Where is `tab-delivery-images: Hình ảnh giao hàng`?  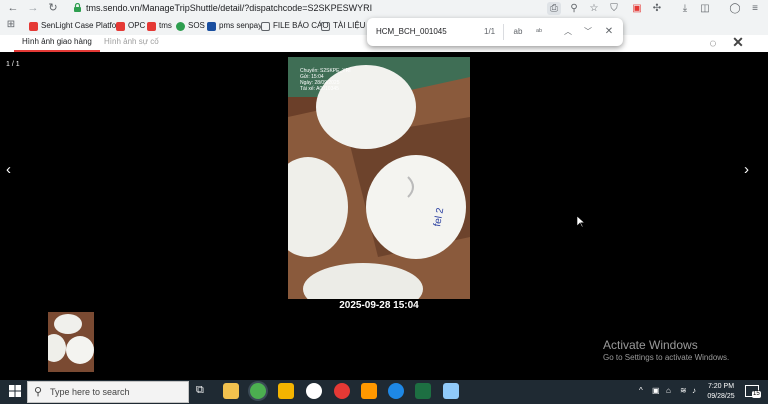 tab-delivery-images: Hình ảnh giao hàng is located at coordinates (57, 43).